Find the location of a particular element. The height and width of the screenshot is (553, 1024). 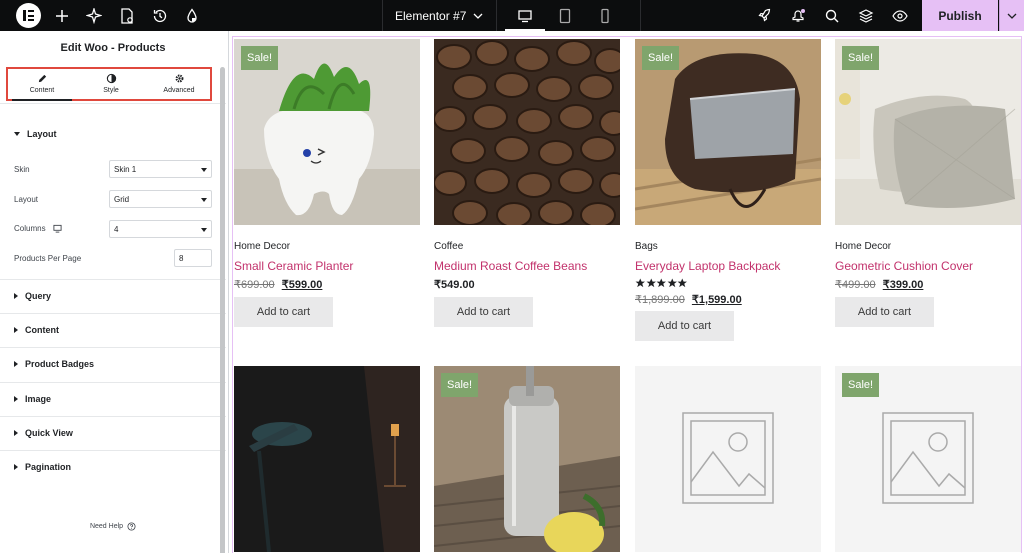

mobile-icon is located at coordinates (605, 15).